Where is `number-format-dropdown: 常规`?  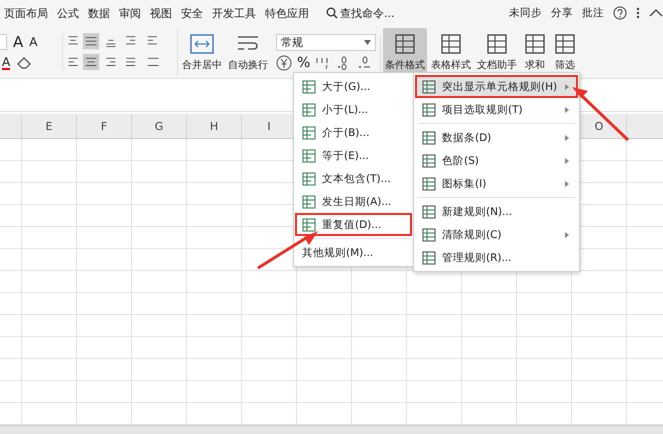 number-format-dropdown: 常规 is located at coordinates (326, 42).